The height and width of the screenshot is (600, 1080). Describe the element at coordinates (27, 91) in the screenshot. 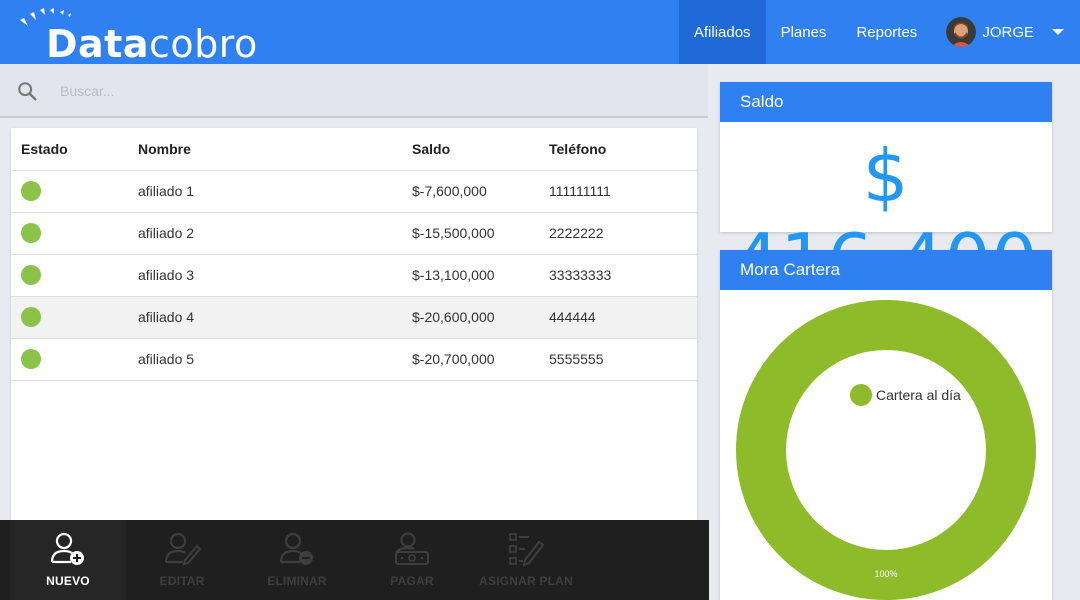

I see `search-icon` at that location.